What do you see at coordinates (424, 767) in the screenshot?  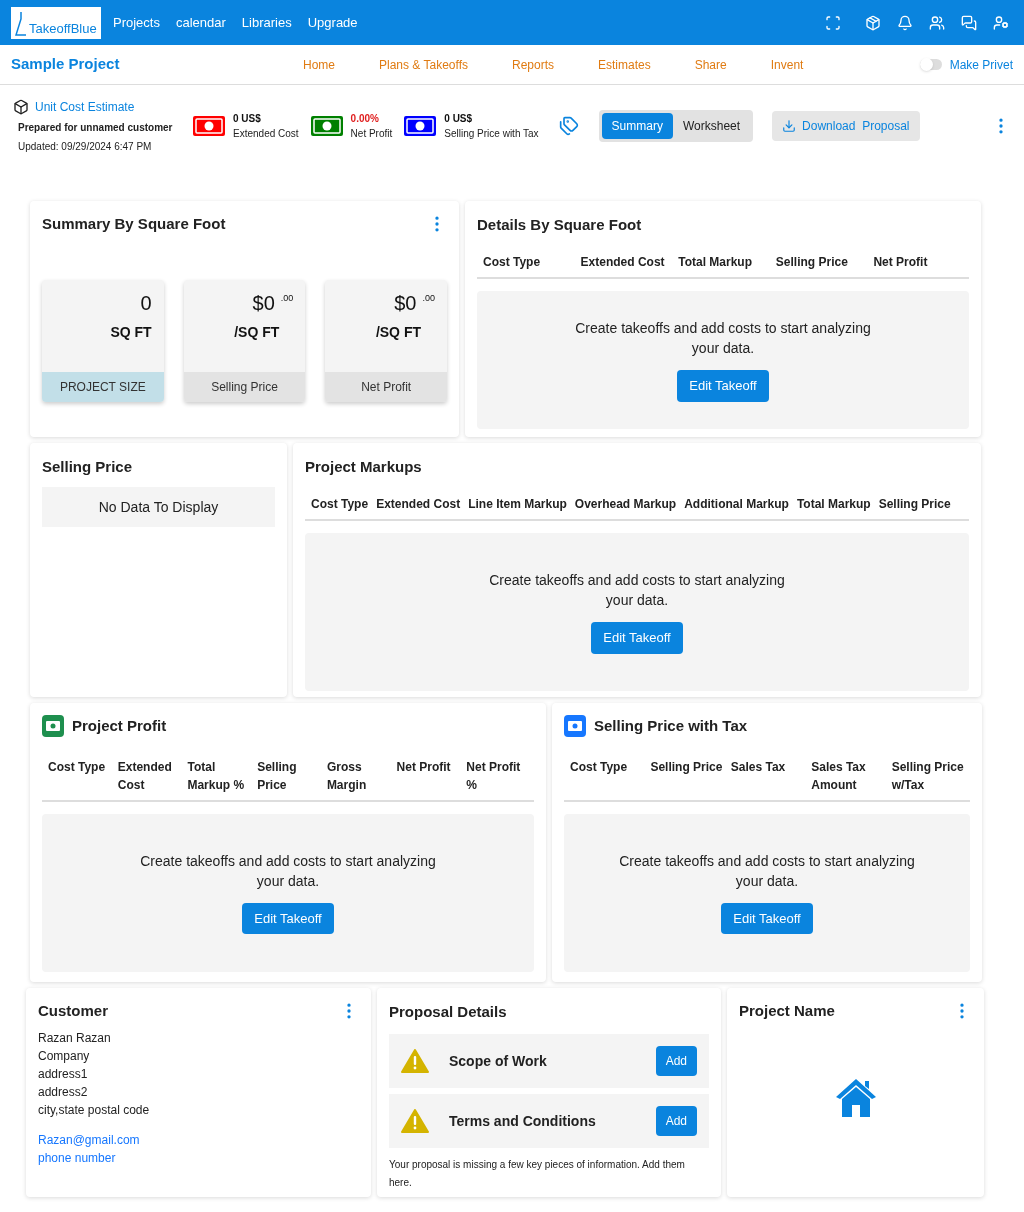 I see `column-header: Net Profit` at bounding box center [424, 767].